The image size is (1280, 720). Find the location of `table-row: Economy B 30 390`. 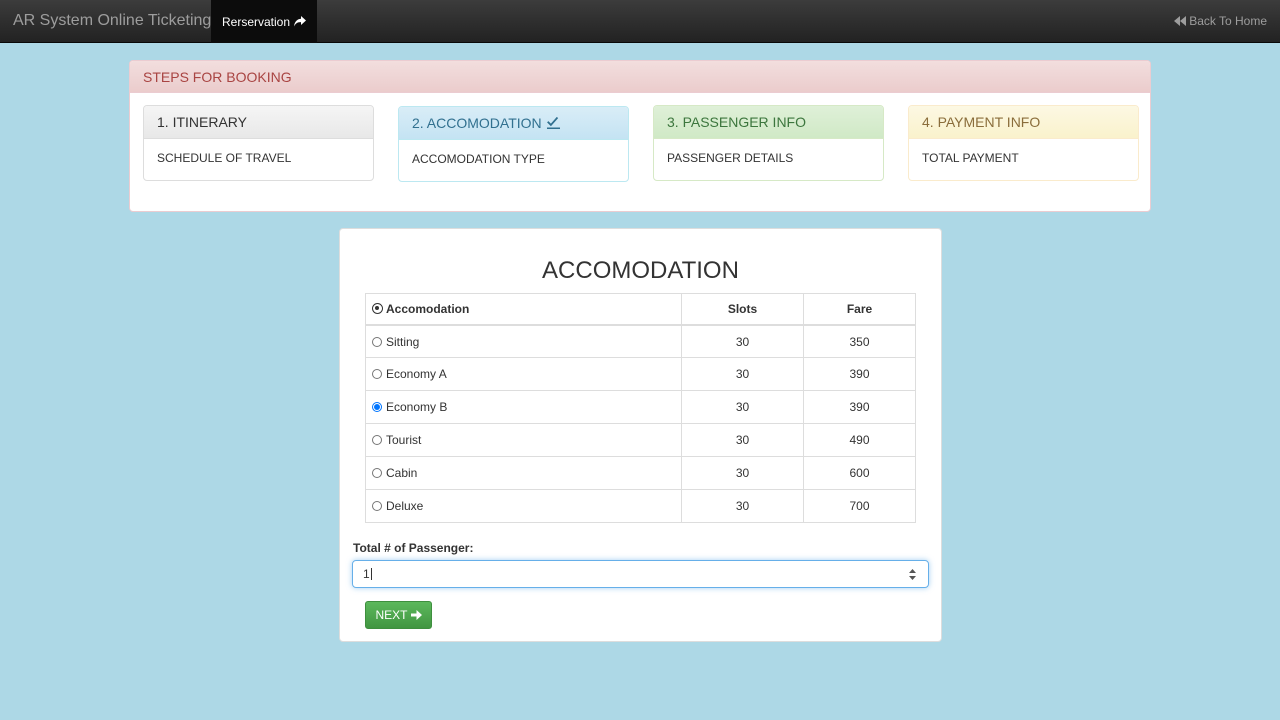

table-row: Economy B 30 390 is located at coordinates (640, 407).